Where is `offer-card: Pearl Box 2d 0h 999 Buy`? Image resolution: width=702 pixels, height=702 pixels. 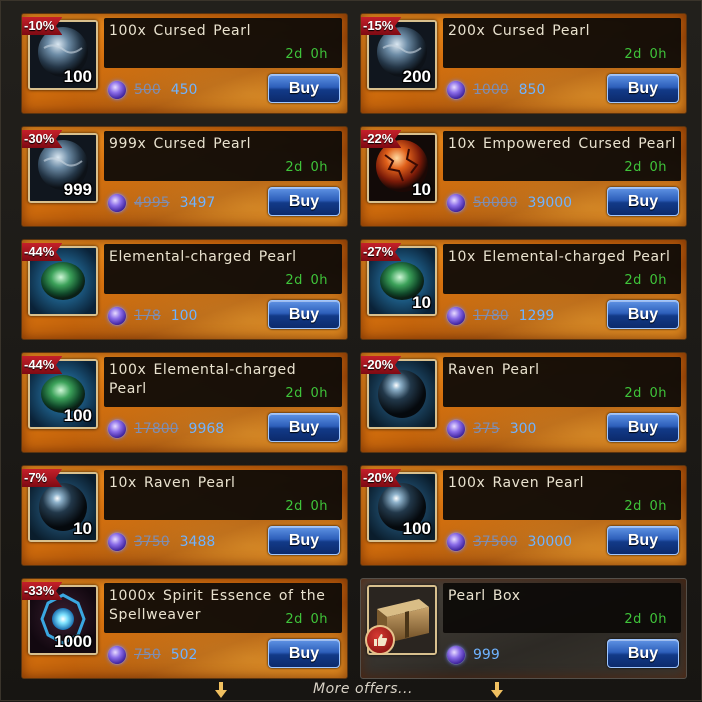 offer-card: Pearl Box 2d 0h 999 Buy is located at coordinates (523, 628).